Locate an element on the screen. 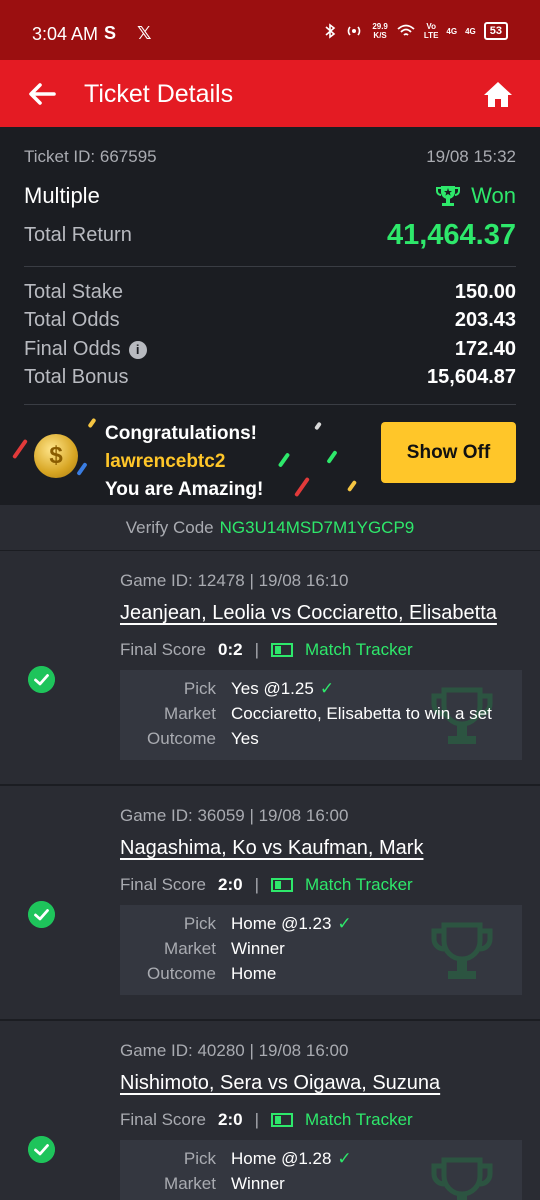 This screenshot has height=1200, width=540. page-title: Ticket Details is located at coordinates (159, 94).